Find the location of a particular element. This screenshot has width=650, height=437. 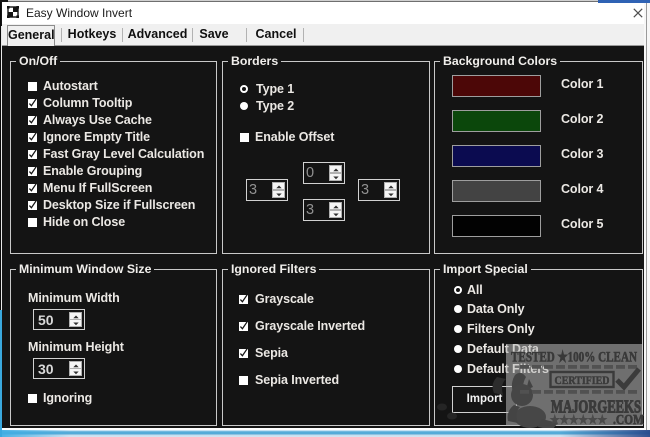

svg-text: .COM is located at coordinates (628, 420).